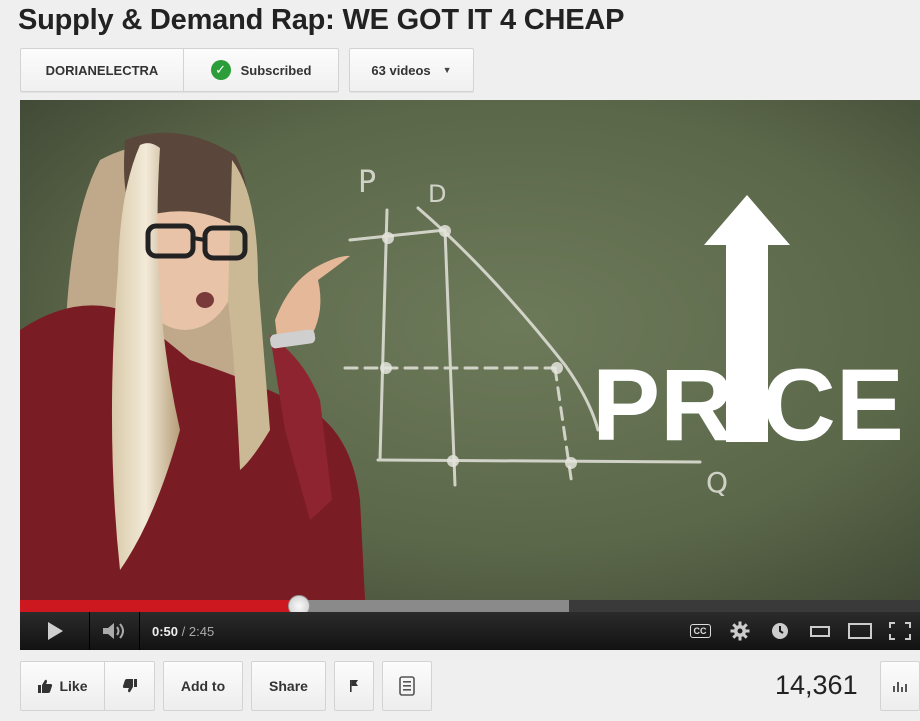  Describe the element at coordinates (470, 606) in the screenshot. I see `progress-bar` at that location.